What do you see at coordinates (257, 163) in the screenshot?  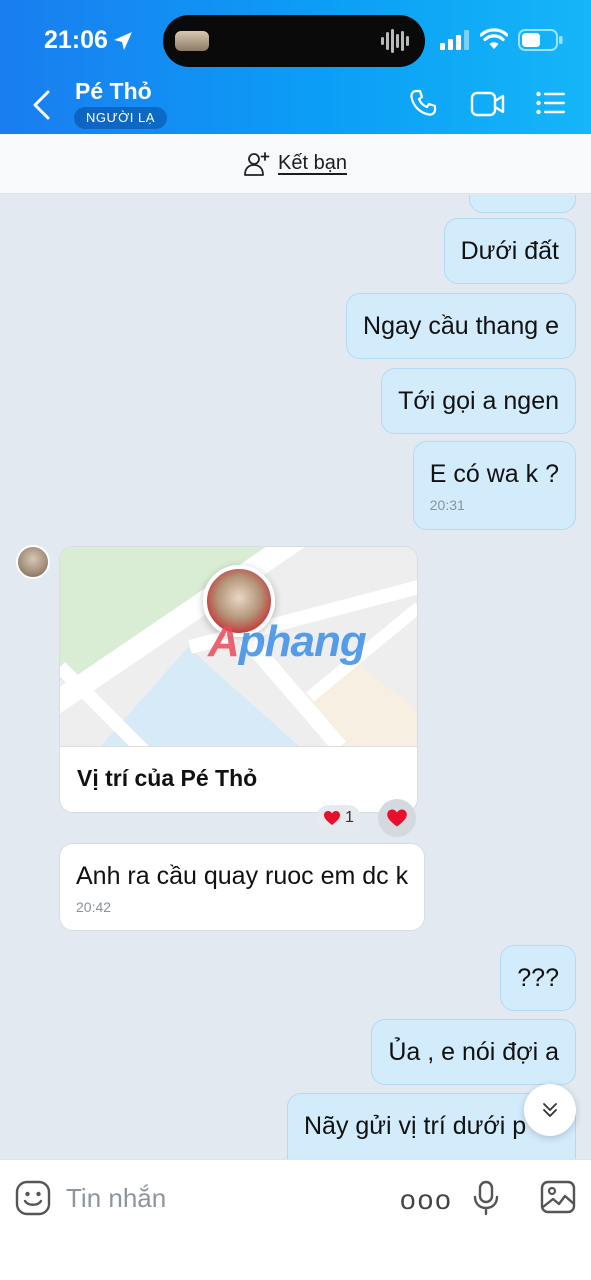 I see `add-user-icon` at bounding box center [257, 163].